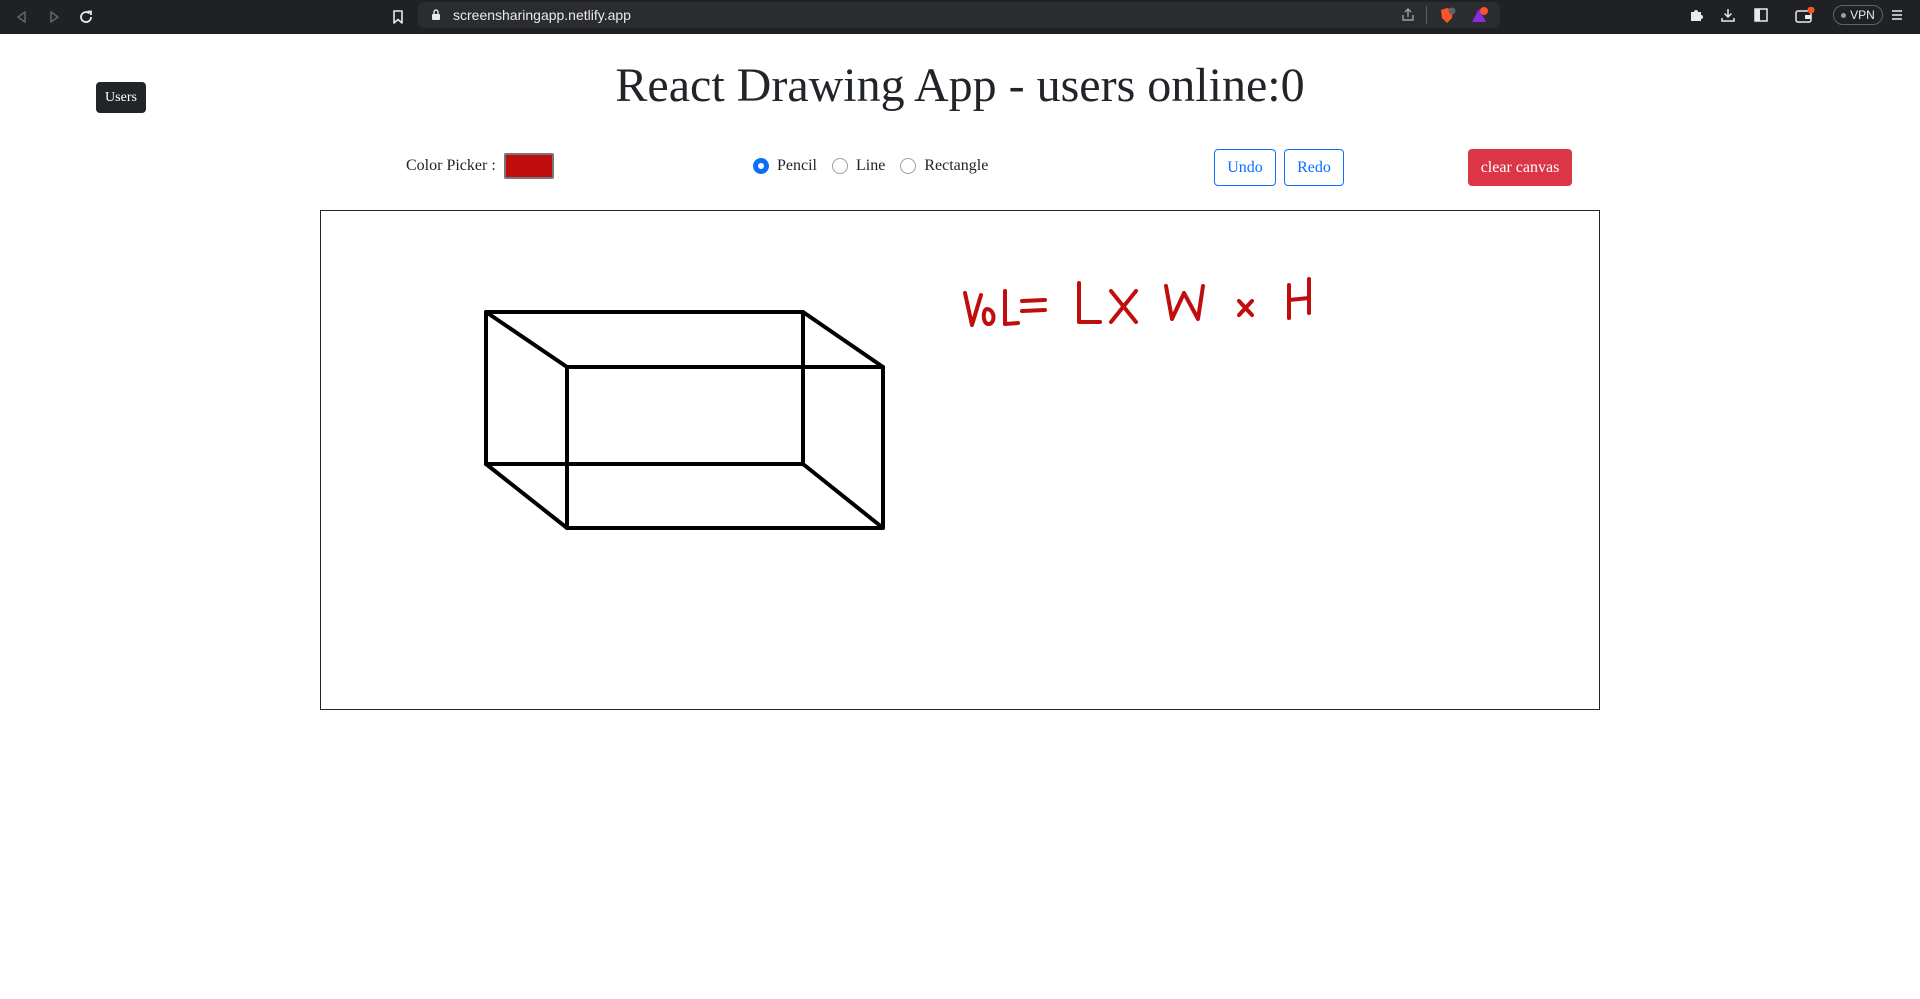 The image size is (1920, 999). What do you see at coordinates (871, 165) in the screenshot?
I see `line-label: Line` at bounding box center [871, 165].